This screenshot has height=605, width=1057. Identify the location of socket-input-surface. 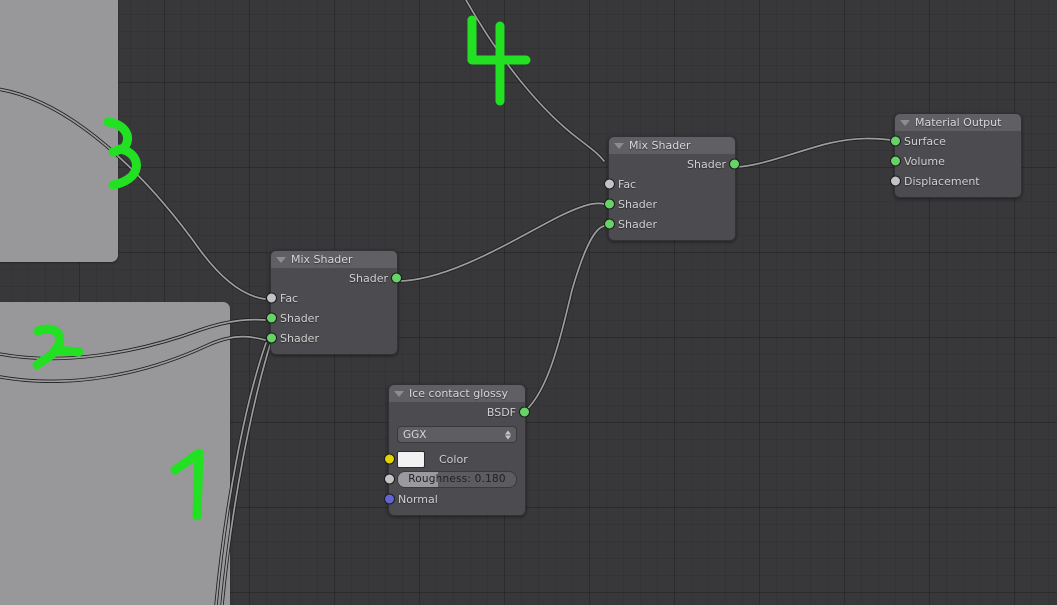
(895, 141).